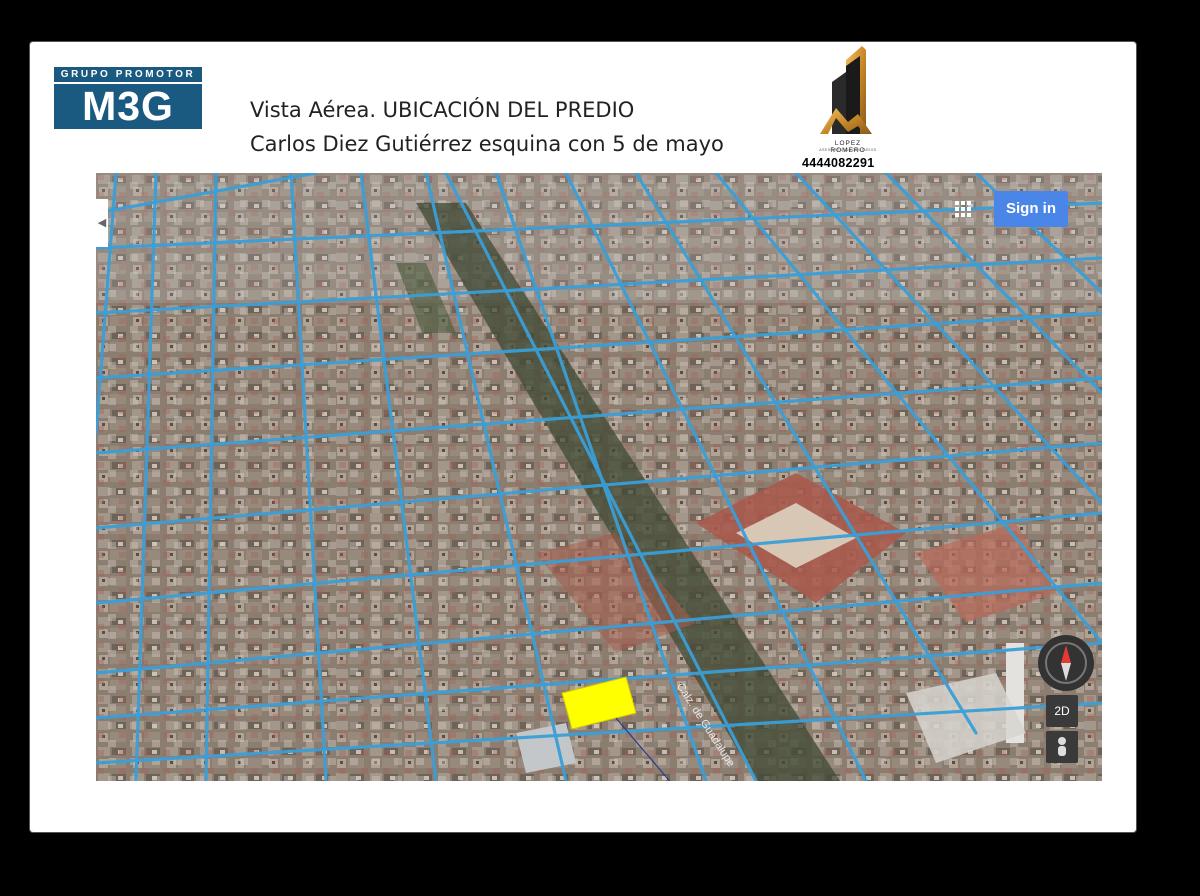  What do you see at coordinates (838, 163) in the screenshot?
I see `lopez-romero-phone: 4444082291` at bounding box center [838, 163].